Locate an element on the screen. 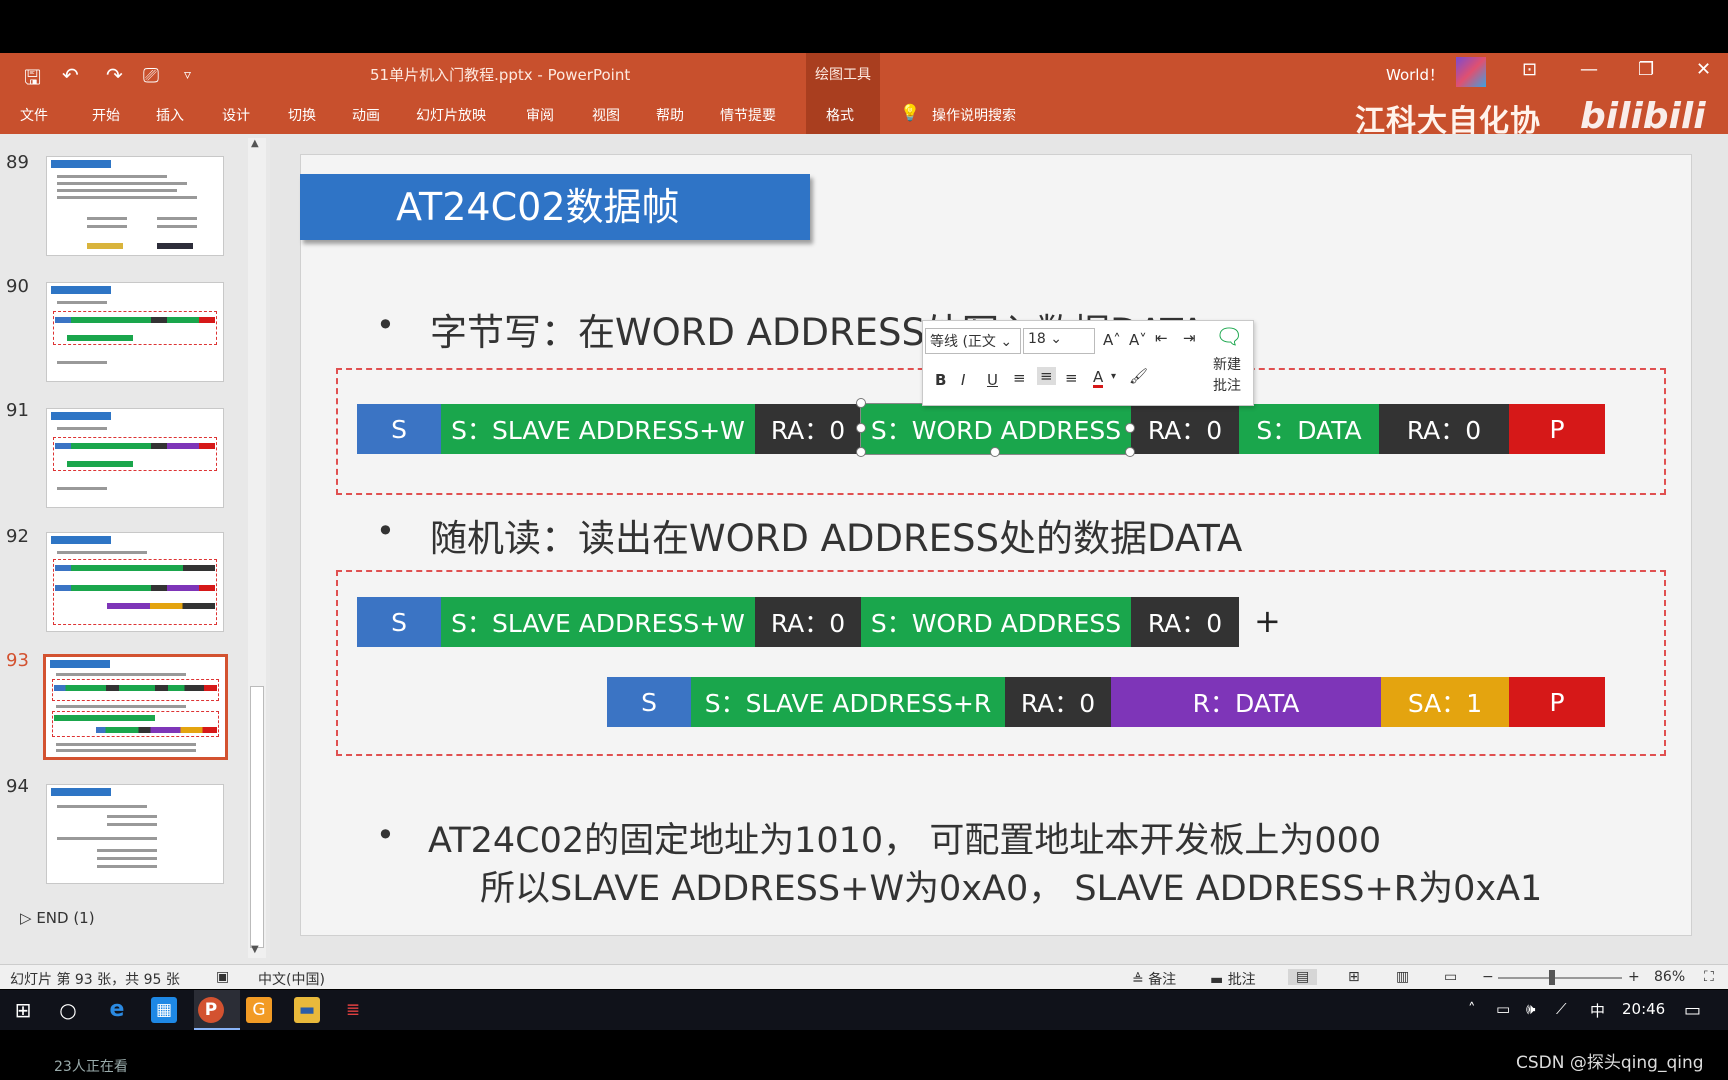  slide-title: AT24C02数据帧 is located at coordinates (555, 207).